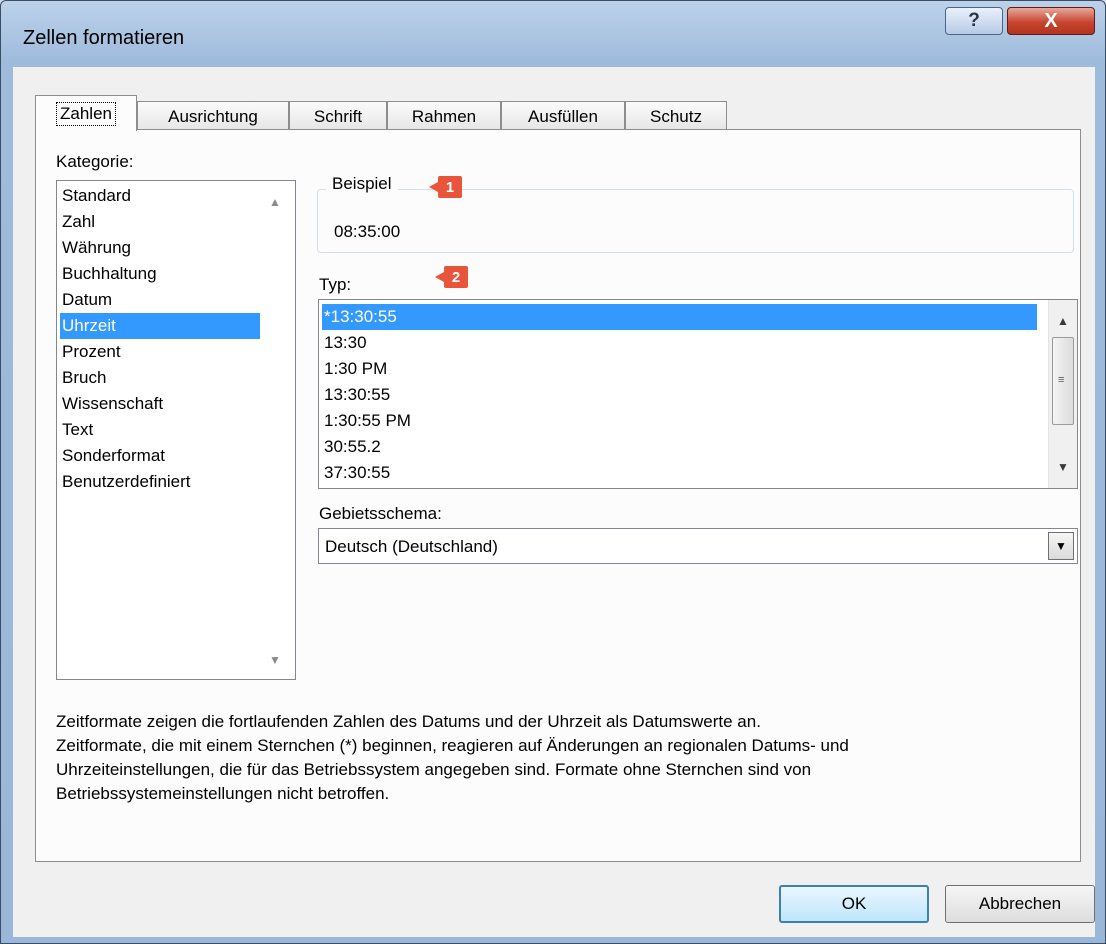 The width and height of the screenshot is (1106, 944). I want to click on ok-button-label: OK, so click(854, 903).